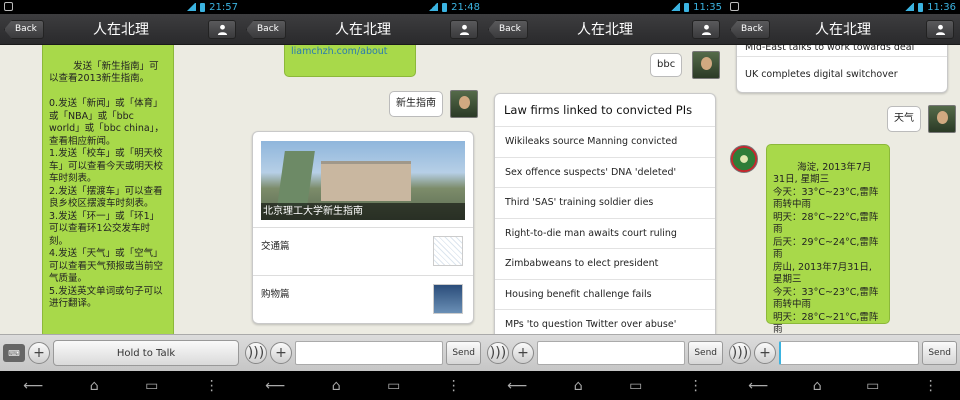  I want to click on status-bar: 11:35, so click(605, 7).